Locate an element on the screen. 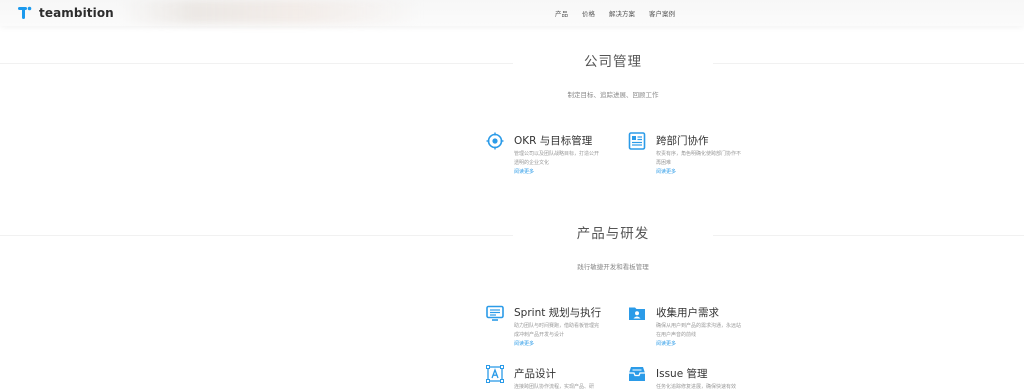 The width and height of the screenshot is (1024, 392). feature-title: OKR 与目标管理 is located at coordinates (553, 141).